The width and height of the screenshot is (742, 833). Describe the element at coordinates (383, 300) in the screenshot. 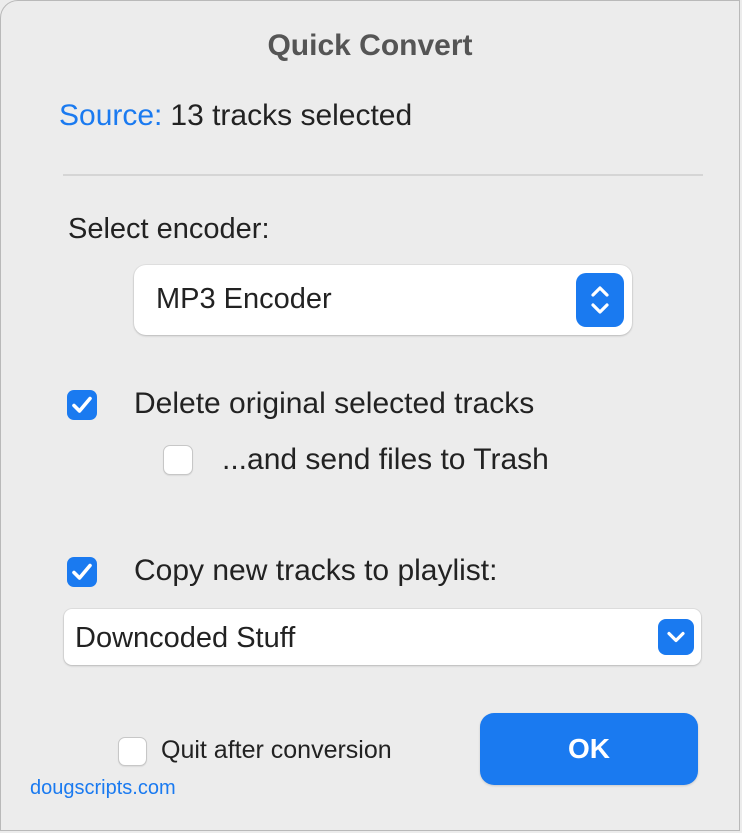

I see `encoder-popup: MP3 Encoder` at that location.